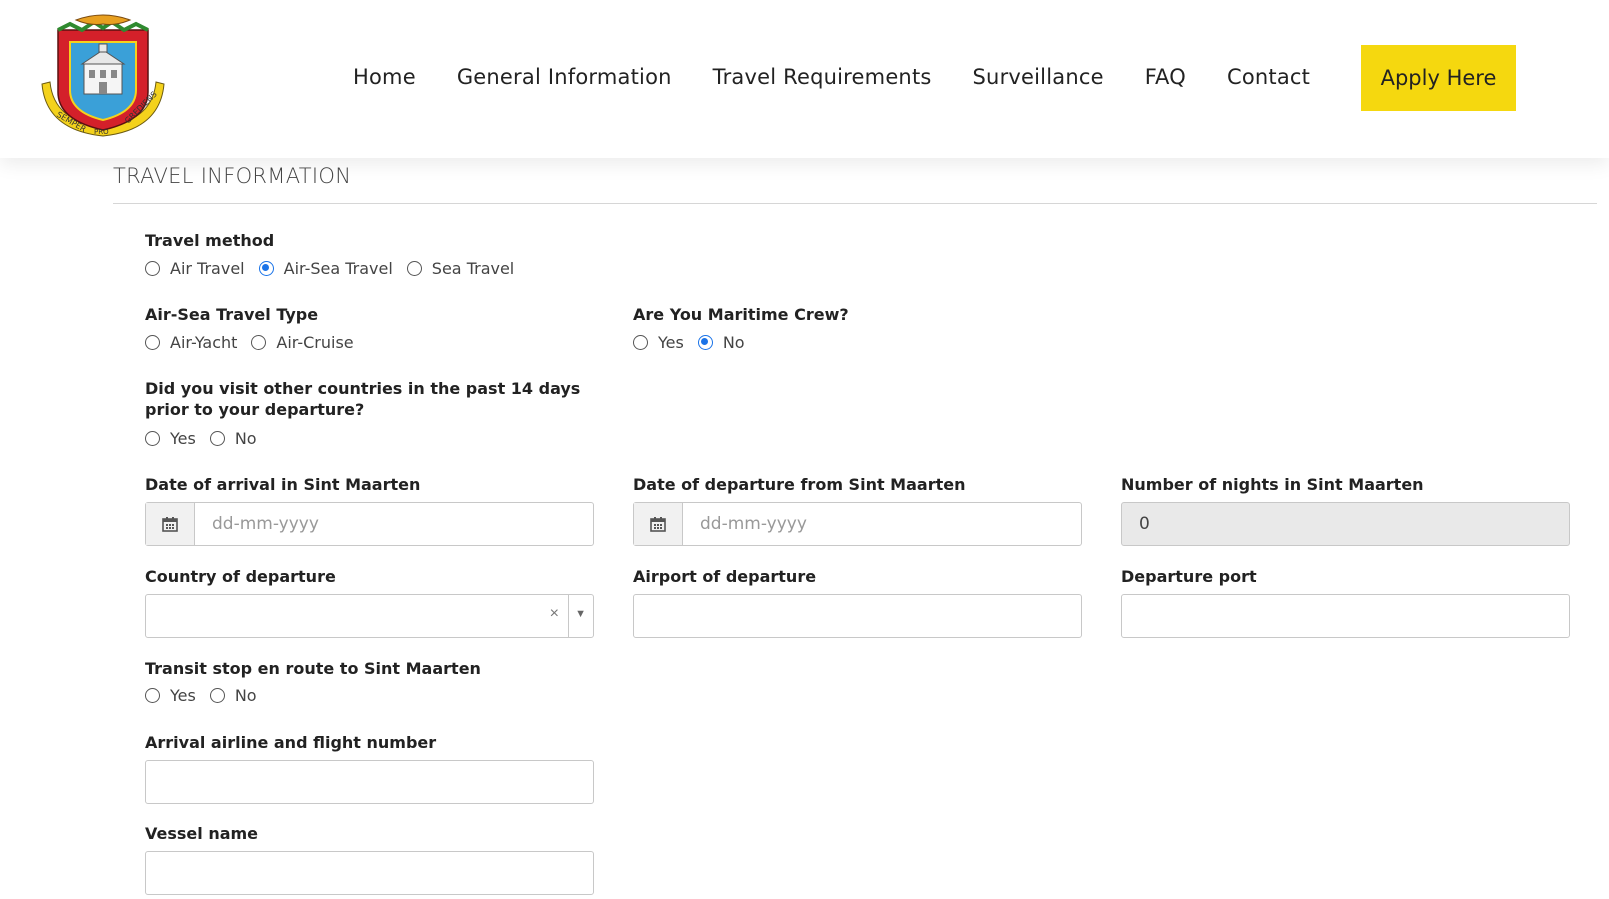  I want to click on radio-air-sea-travel: Air-Sea Travel, so click(325, 268).